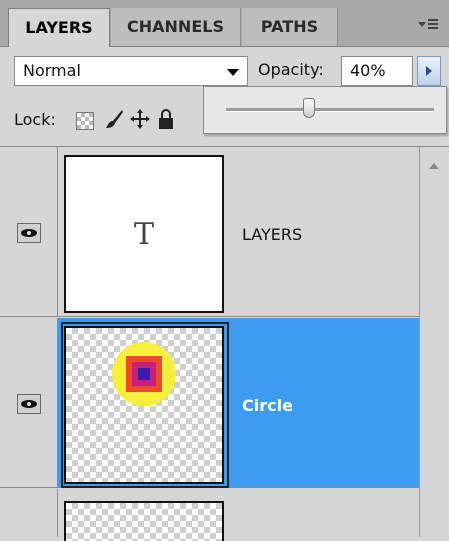 This screenshot has height=541, width=449. I want to click on opacity-slider-thumb, so click(309, 108).